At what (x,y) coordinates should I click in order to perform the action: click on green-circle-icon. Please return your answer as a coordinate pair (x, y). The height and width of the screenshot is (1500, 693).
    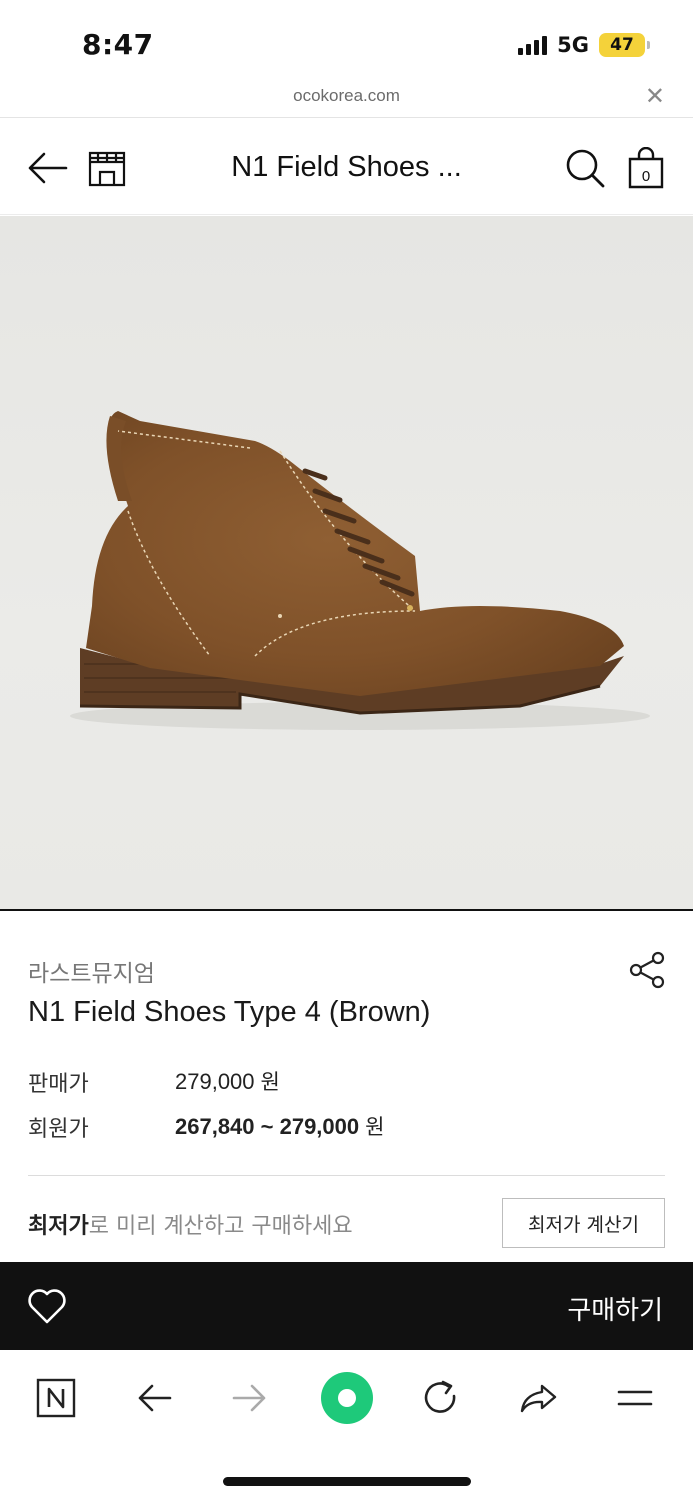
    Looking at the image, I should click on (347, 1398).